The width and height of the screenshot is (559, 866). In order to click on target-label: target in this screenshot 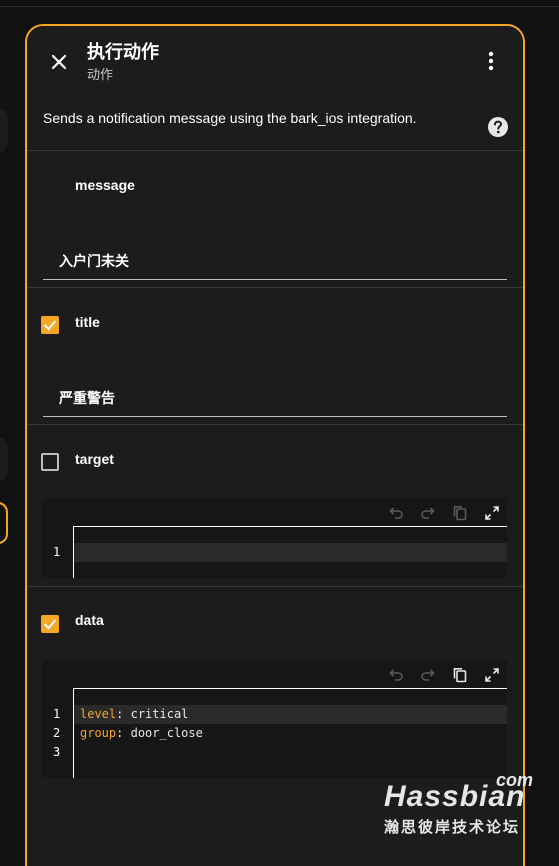, I will do `click(94, 459)`.